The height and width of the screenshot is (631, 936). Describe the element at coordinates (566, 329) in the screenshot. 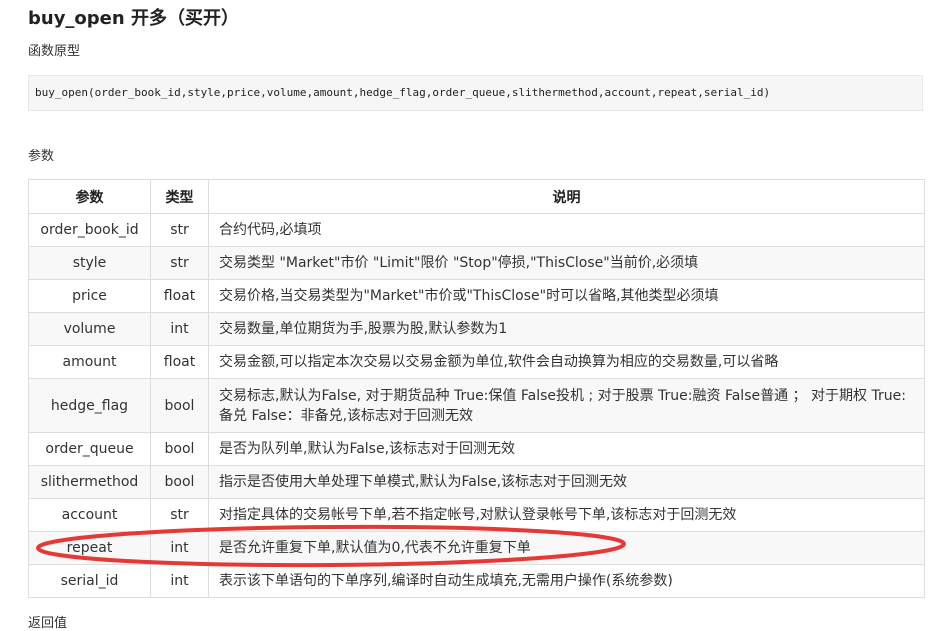

I see `param-desc: 交易数量,单位期货为手,股票为股,默认参数为1` at that location.